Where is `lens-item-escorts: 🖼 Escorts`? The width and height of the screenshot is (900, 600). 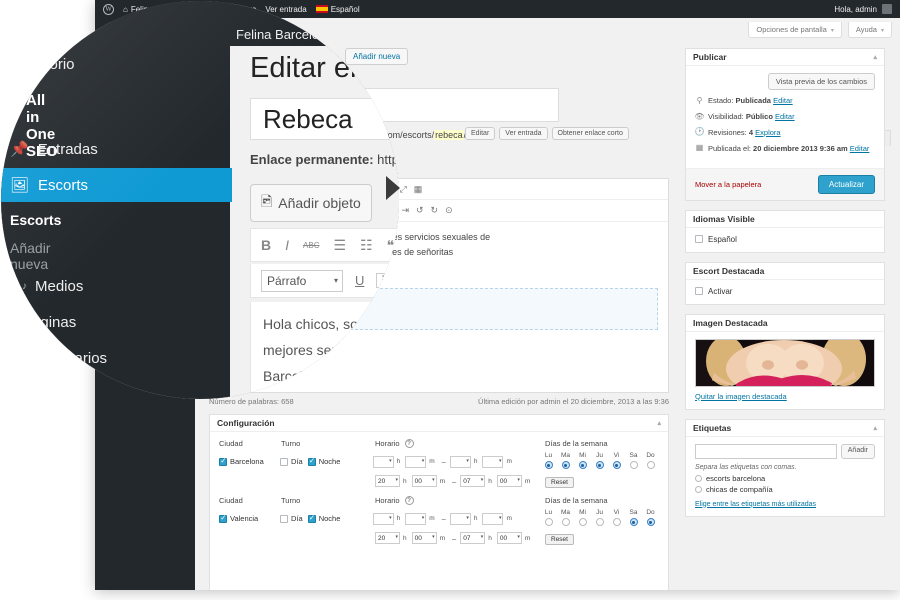 lens-item-escorts: 🖼 Escorts is located at coordinates (116, 185).